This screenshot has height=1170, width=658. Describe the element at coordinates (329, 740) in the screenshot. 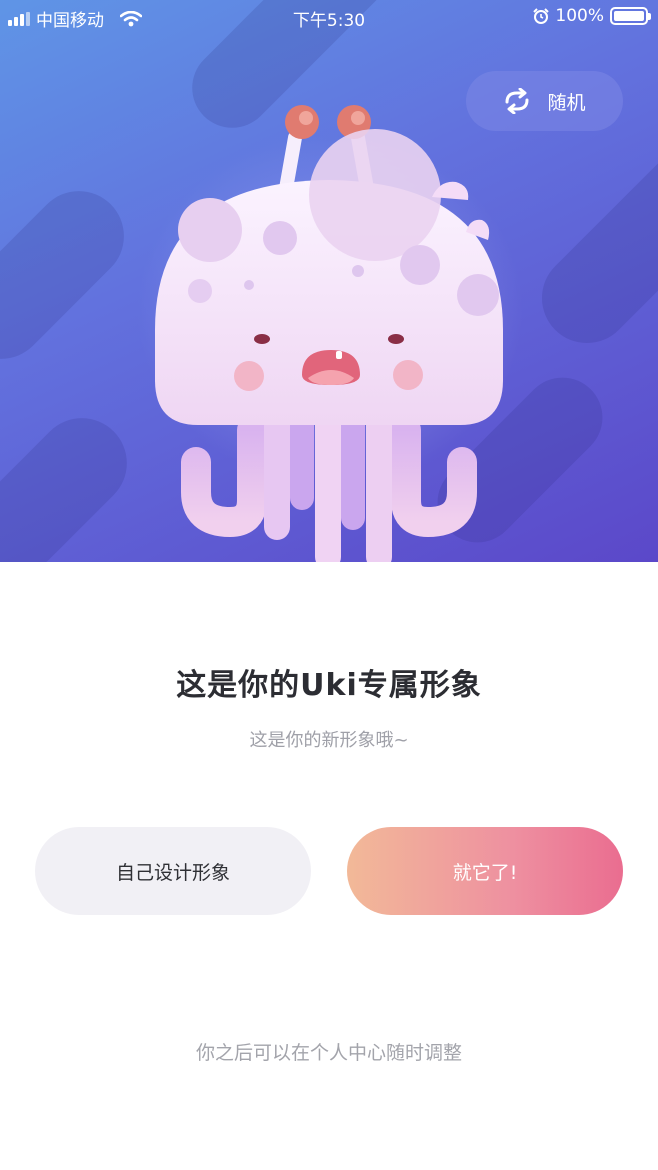

I see `page-subtitle: 这是你的新形象哦~` at that location.